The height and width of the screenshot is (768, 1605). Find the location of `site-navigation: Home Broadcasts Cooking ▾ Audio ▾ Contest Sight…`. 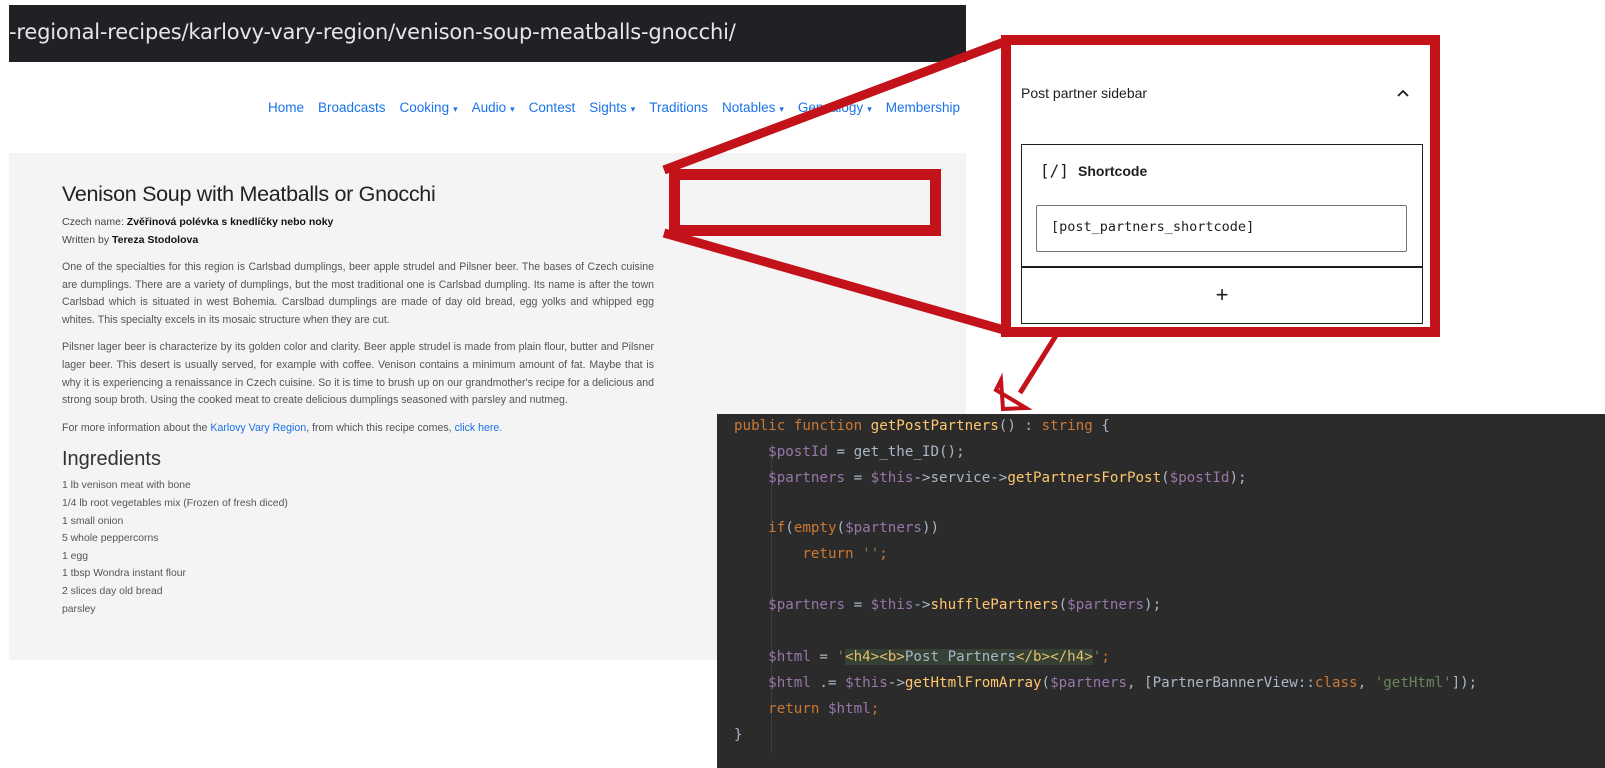

site-navigation: Home Broadcasts Cooking ▾ Audio ▾ Contest Sight… is located at coordinates (614, 107).